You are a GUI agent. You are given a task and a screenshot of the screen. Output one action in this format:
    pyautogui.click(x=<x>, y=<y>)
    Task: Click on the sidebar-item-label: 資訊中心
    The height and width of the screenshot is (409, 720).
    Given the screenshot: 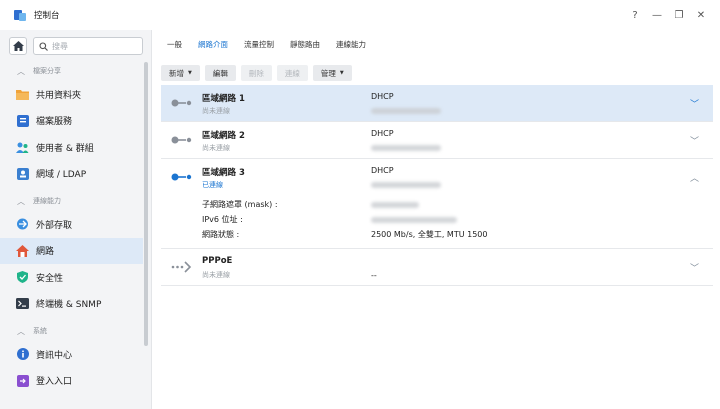 What is the action you would take?
    pyautogui.click(x=54, y=355)
    